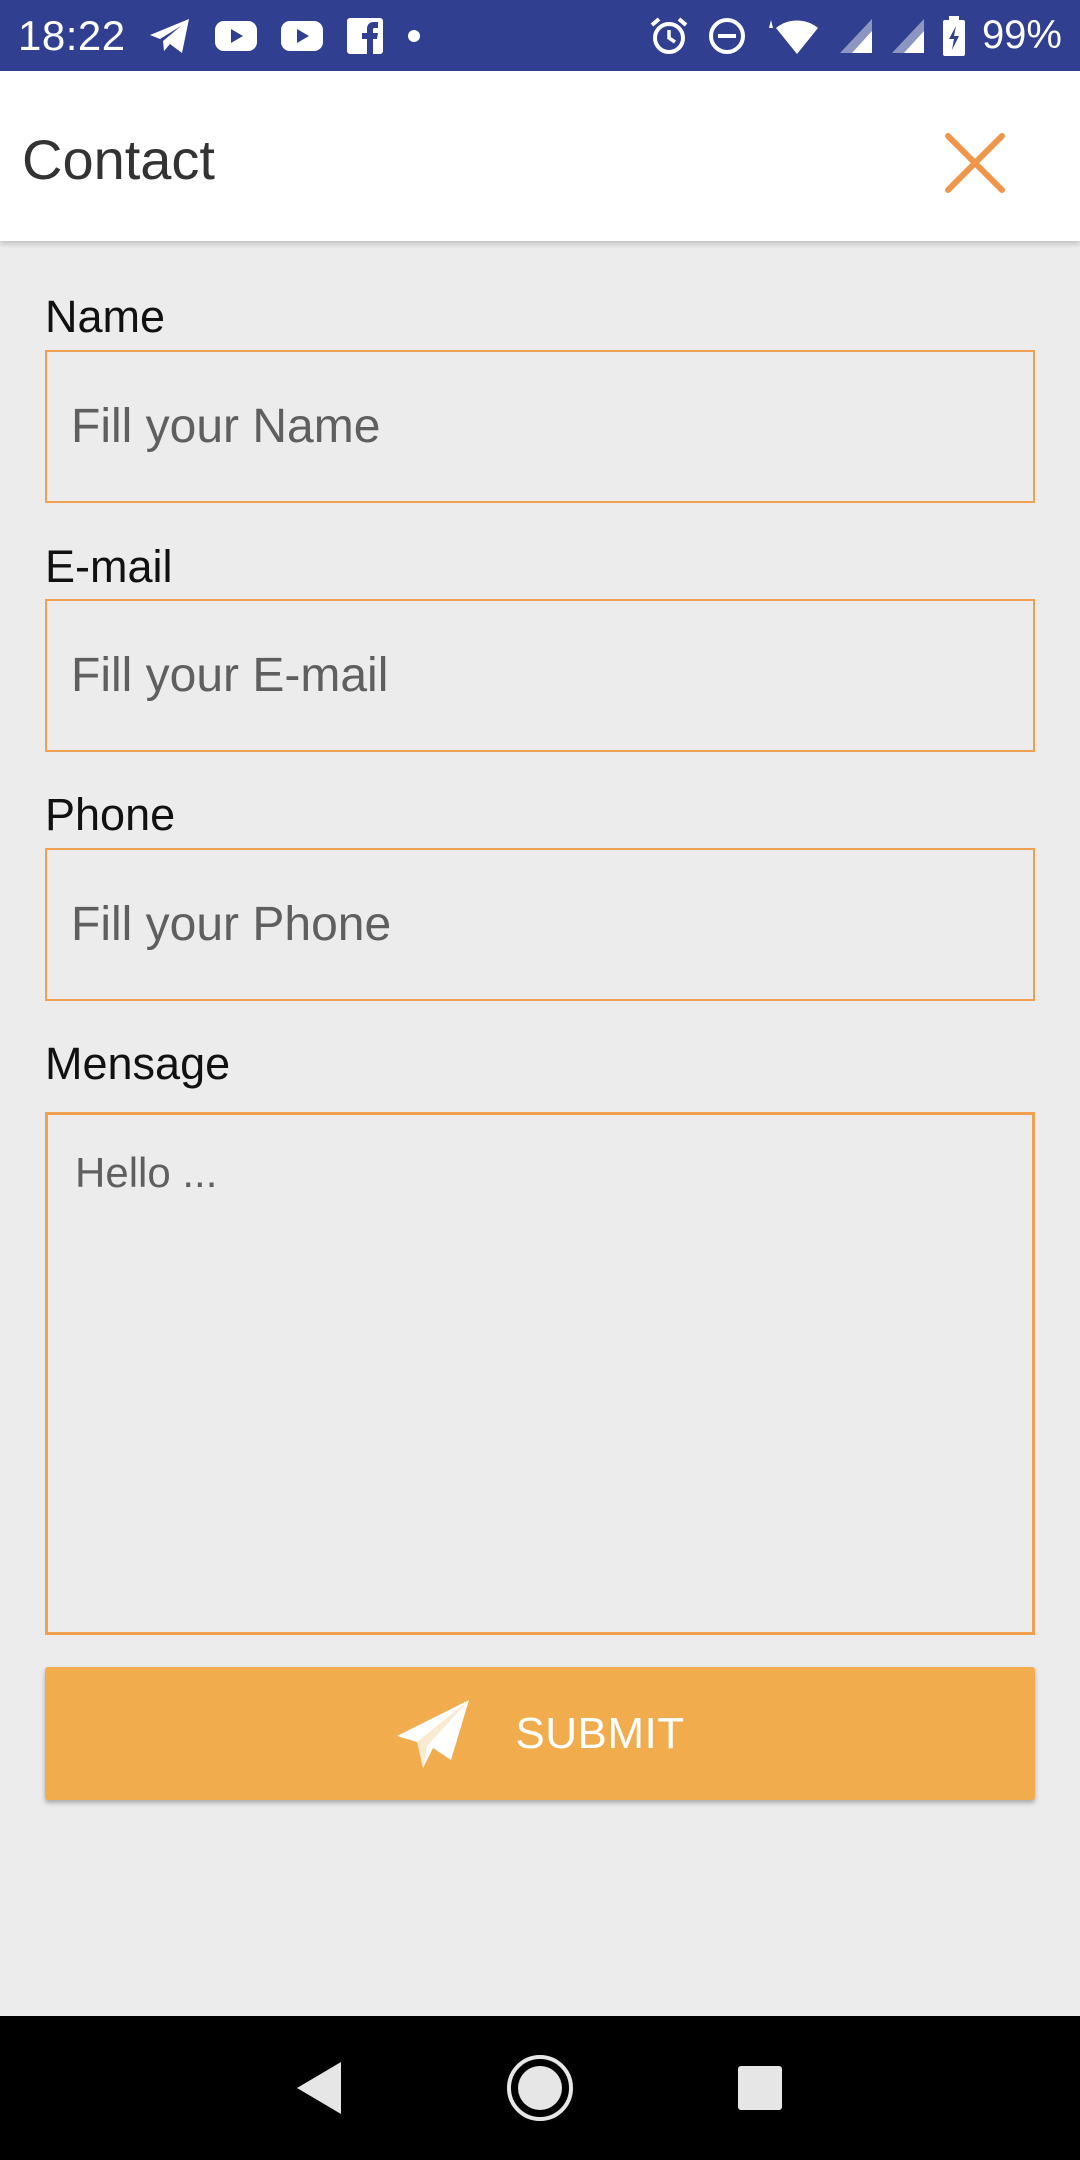  I want to click on alarm-icon, so click(669, 36).